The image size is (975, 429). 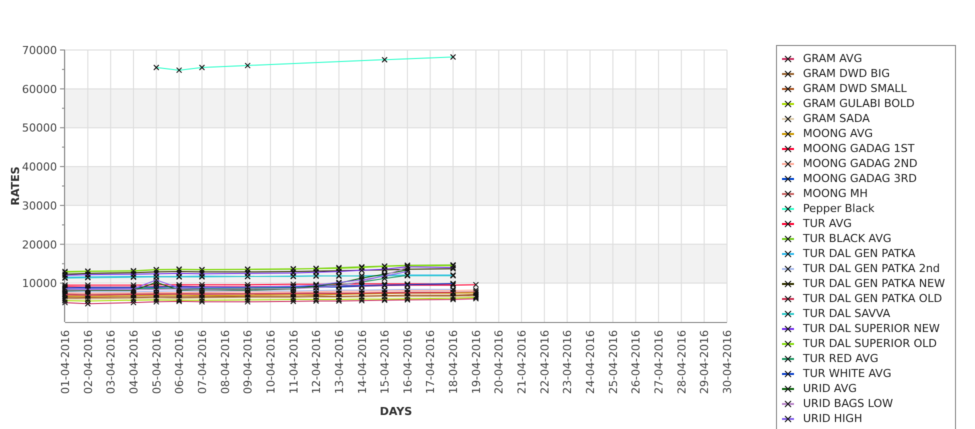 What do you see at coordinates (179, 362) in the screenshot?
I see `tick-label: 06-04-2016` at bounding box center [179, 362].